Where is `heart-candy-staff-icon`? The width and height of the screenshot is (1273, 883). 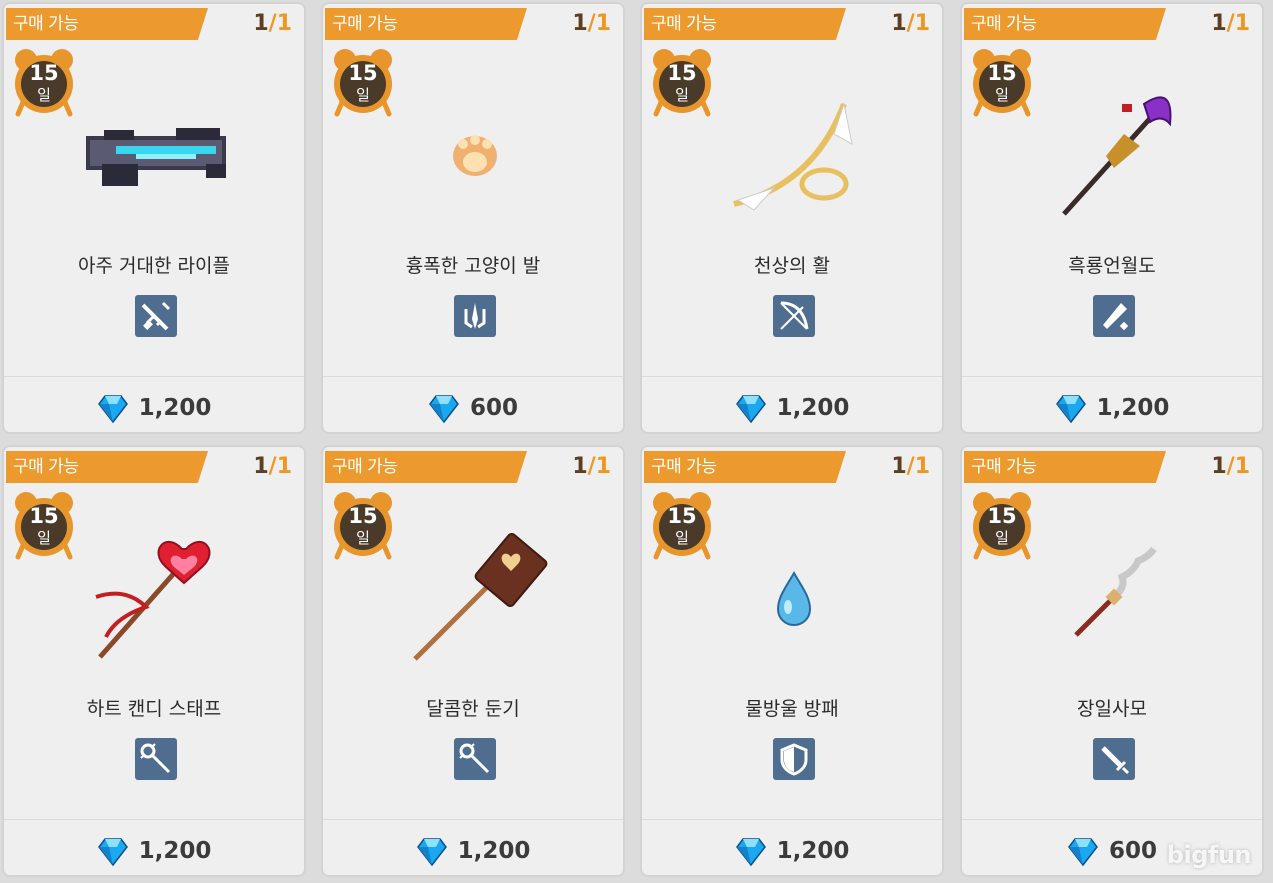 heart-candy-staff-icon is located at coordinates (156, 607).